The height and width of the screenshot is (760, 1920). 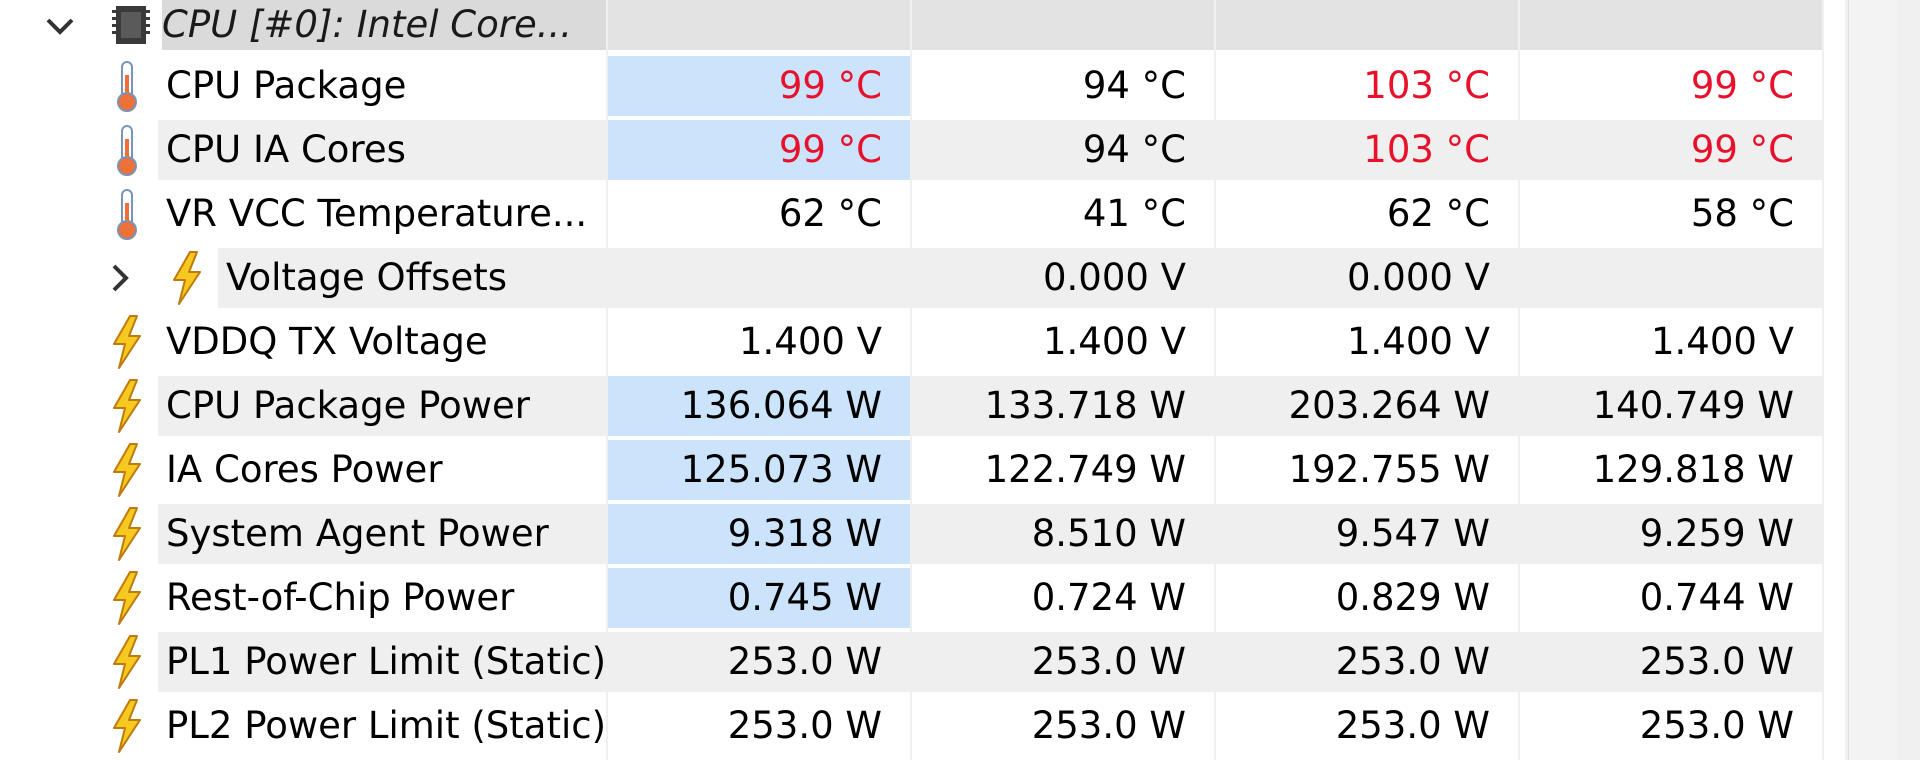 I want to click on vertical-scrollbar, so click(x=1872, y=380).